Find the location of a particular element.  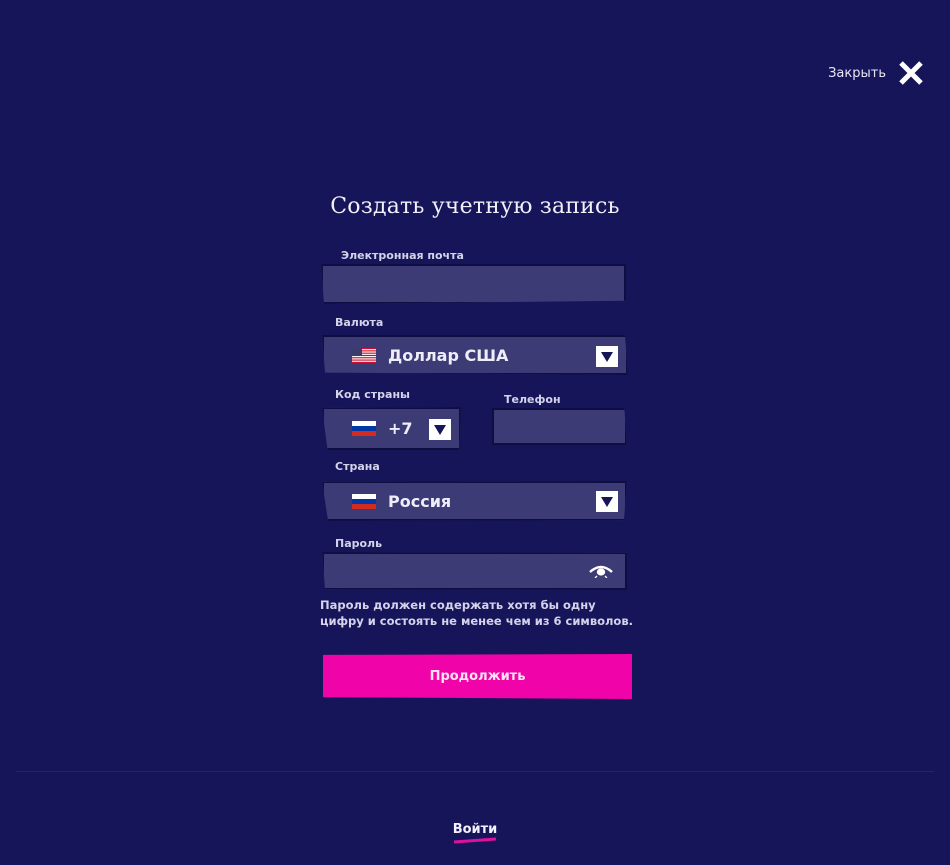

country-code-dropdown-toggle is located at coordinates (440, 429).